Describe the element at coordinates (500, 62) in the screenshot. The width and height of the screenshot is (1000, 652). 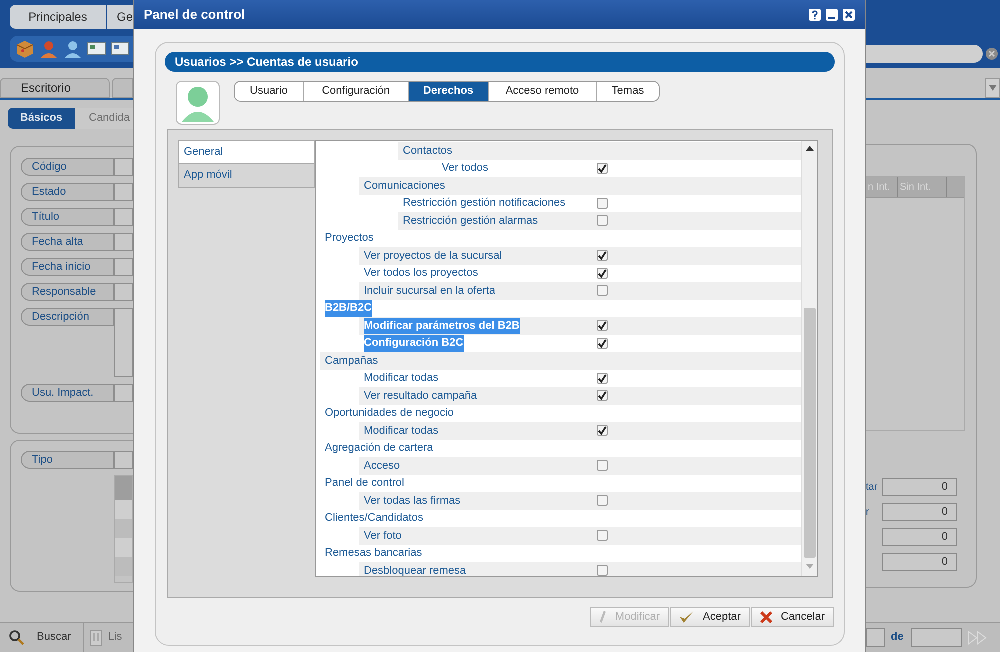
I see `breadcrumb-bar: Usuarios >> Cuentas de usuario` at that location.